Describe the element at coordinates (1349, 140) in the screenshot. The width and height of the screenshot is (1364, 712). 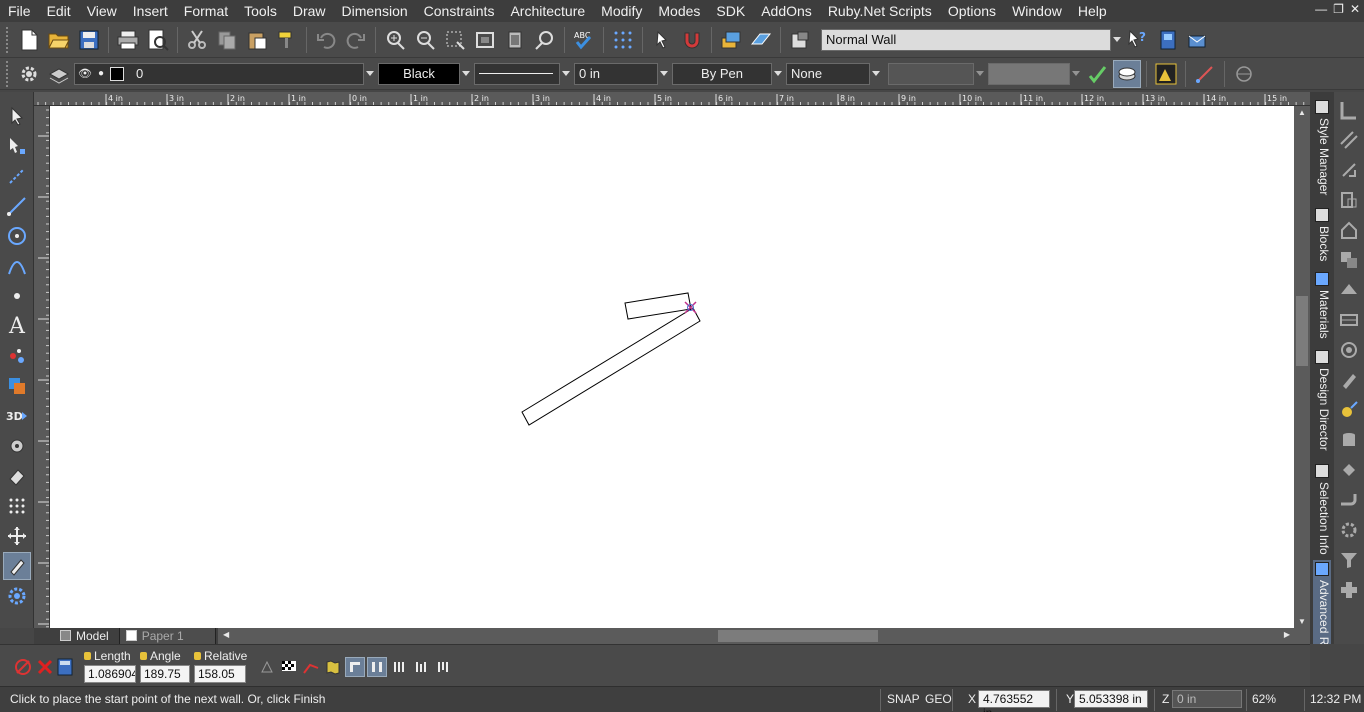
I see `parallel-walls-icon` at that location.